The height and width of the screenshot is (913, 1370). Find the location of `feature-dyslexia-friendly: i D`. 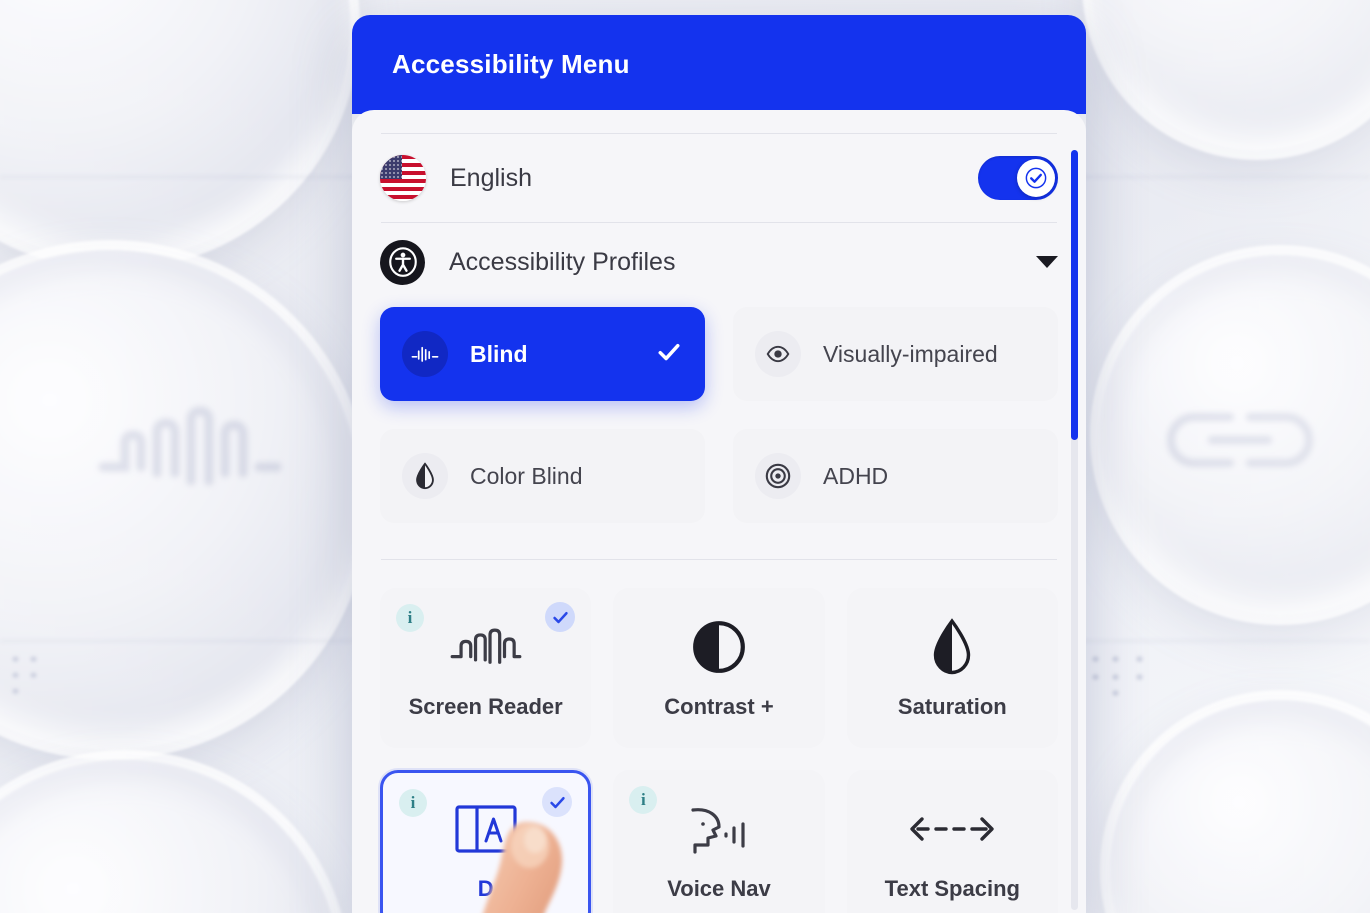

feature-dyslexia-friendly: i D is located at coordinates (486, 841).